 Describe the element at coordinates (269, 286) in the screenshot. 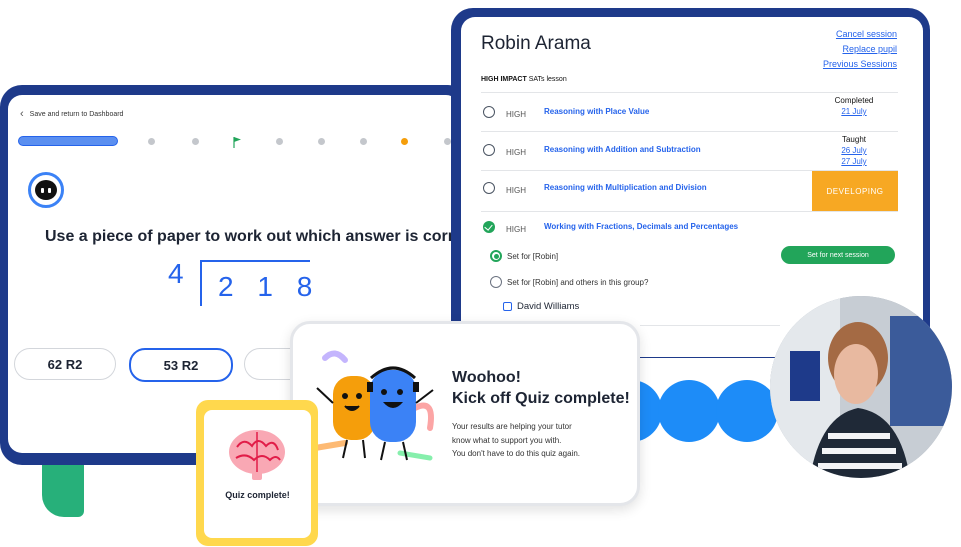

I see `dividend: 2 1 8` at that location.